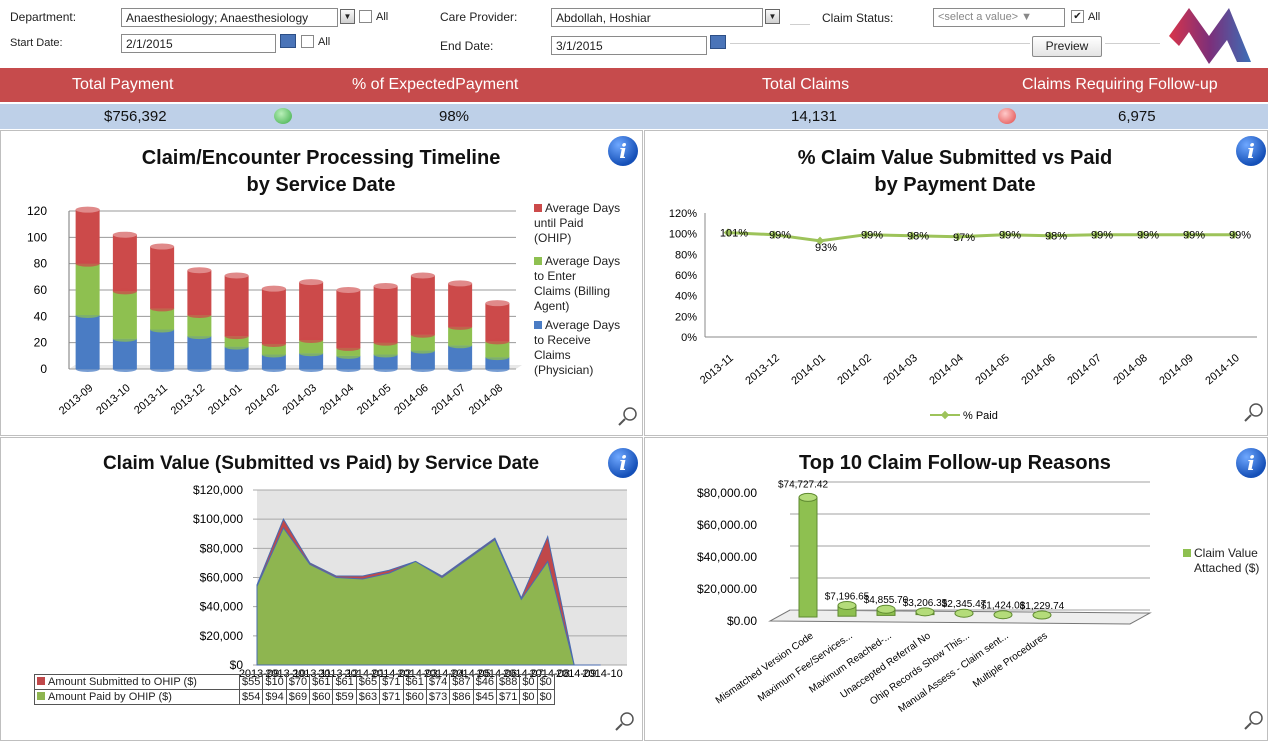 The height and width of the screenshot is (741, 1268). I want to click on x-tick-label: 2014-07, so click(1084, 369).